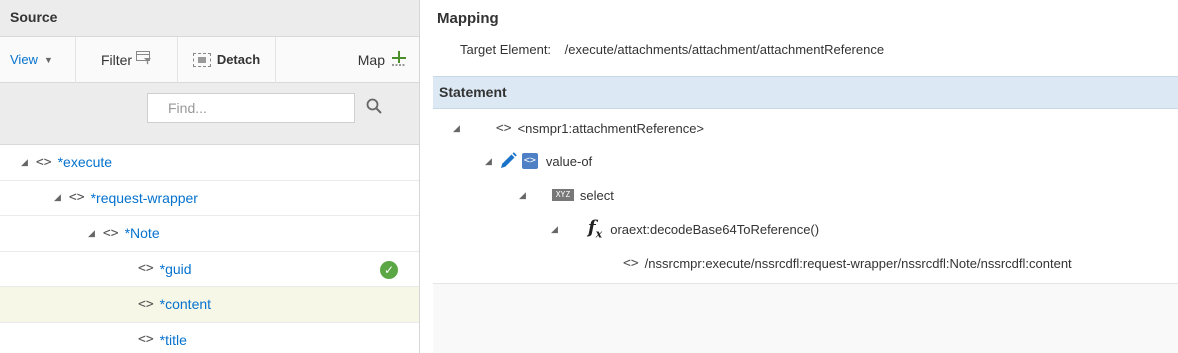  I want to click on caret-down-icon: ▼, so click(48, 59).